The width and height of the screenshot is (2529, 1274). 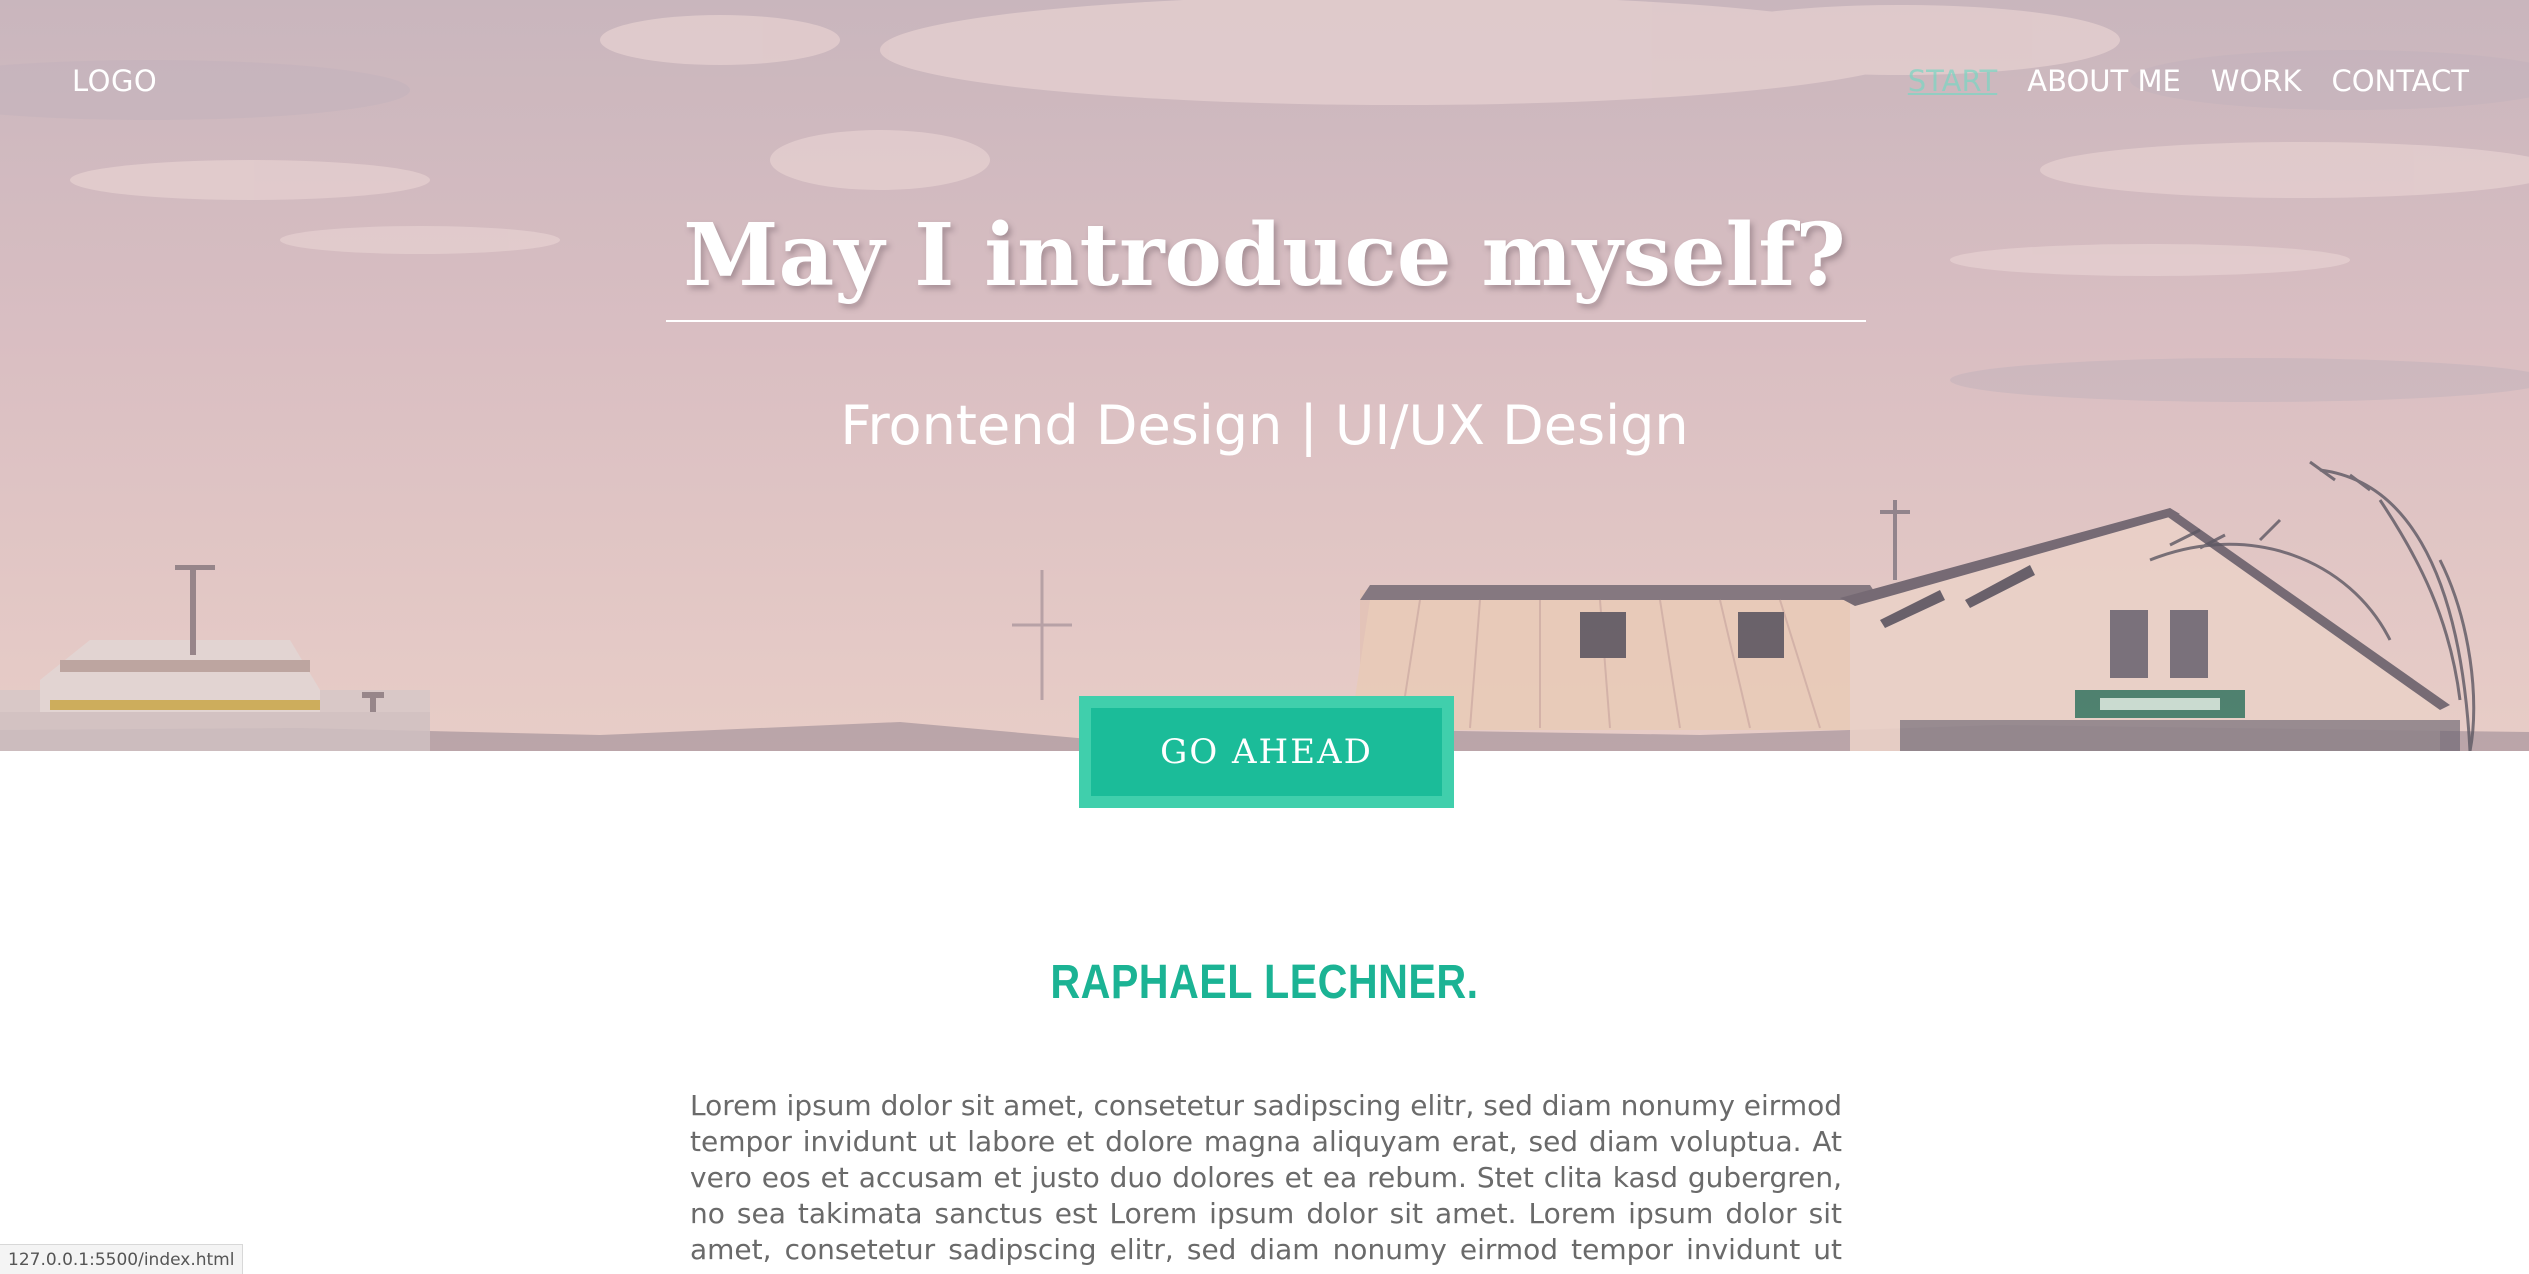 What do you see at coordinates (2104, 81) in the screenshot?
I see `nav-item-about-me: ABOUT ME` at bounding box center [2104, 81].